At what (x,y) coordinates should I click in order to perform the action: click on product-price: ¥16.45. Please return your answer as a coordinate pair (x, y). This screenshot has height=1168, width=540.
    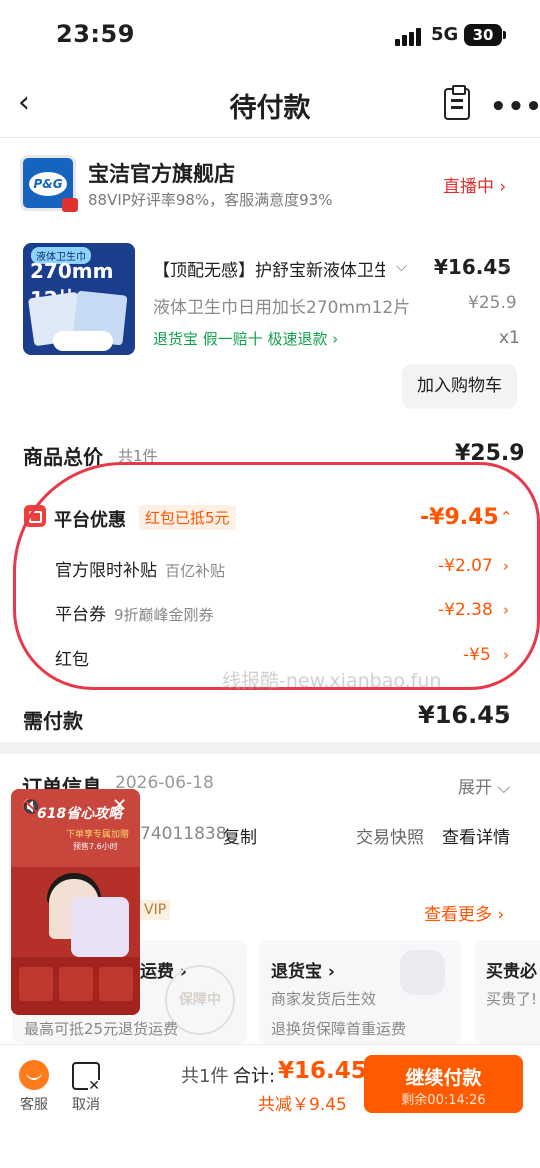
    Looking at the image, I should click on (473, 267).